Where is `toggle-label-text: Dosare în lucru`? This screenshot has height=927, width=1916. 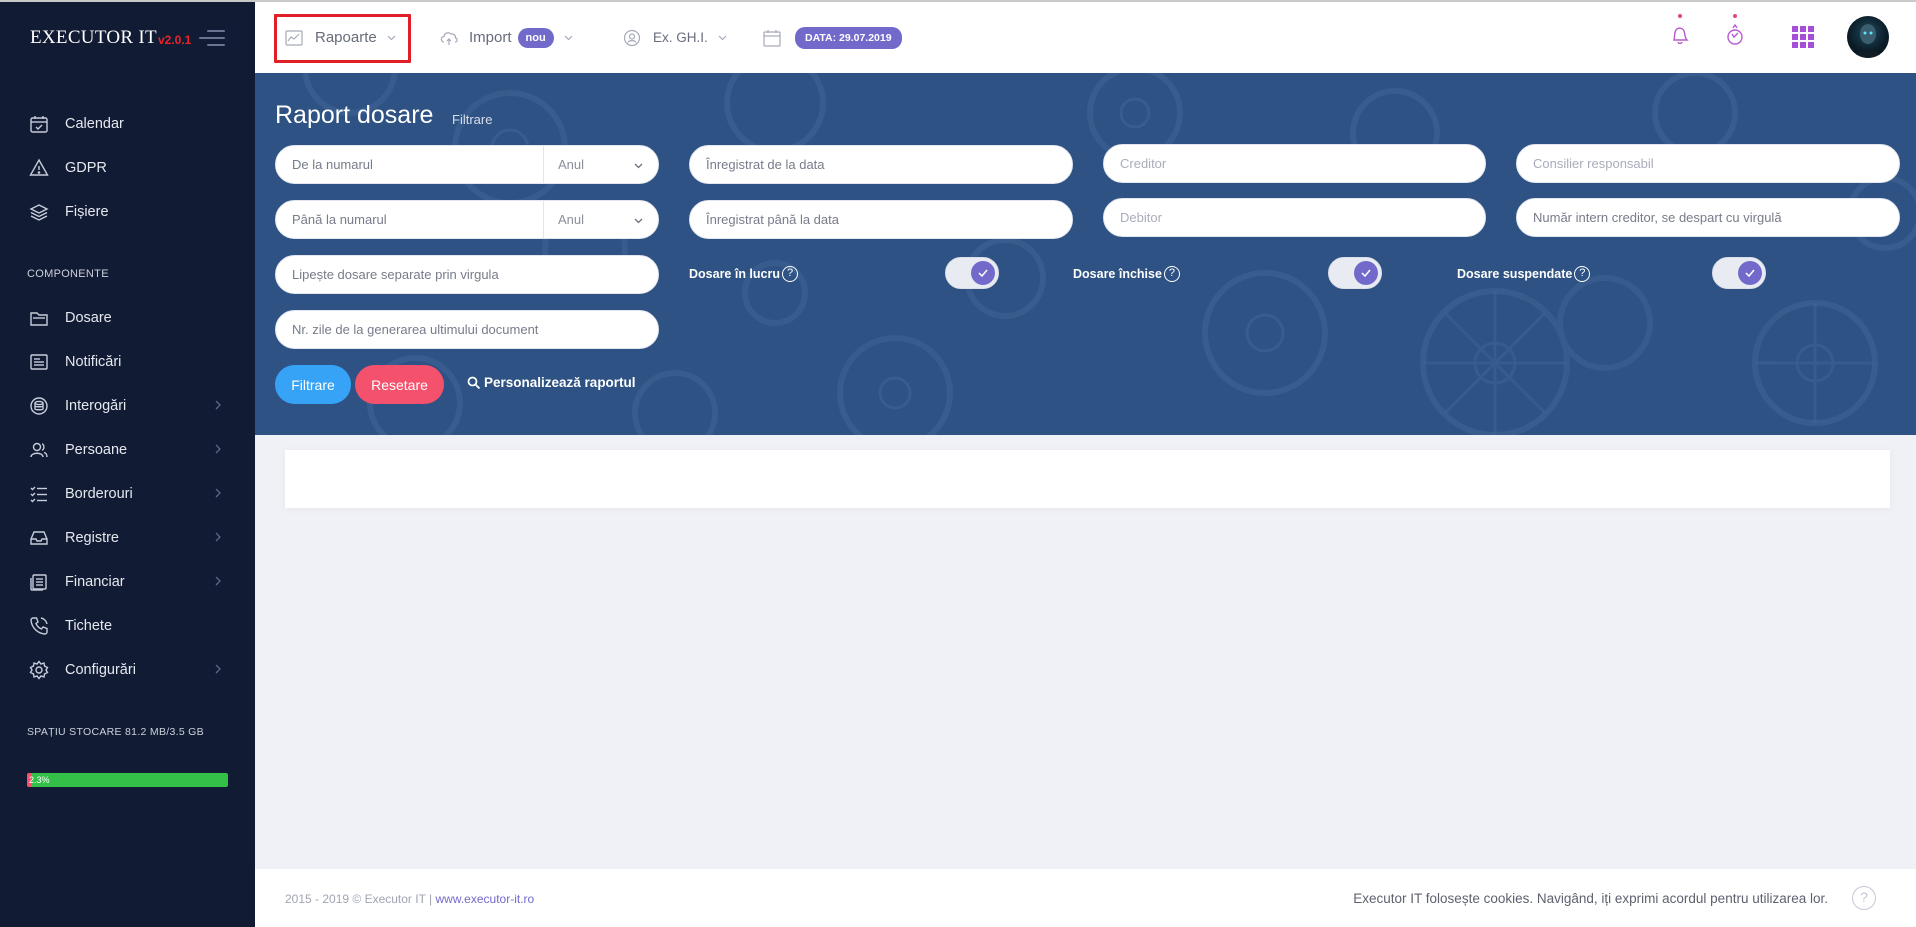
toggle-label-text: Dosare în lucru is located at coordinates (734, 274).